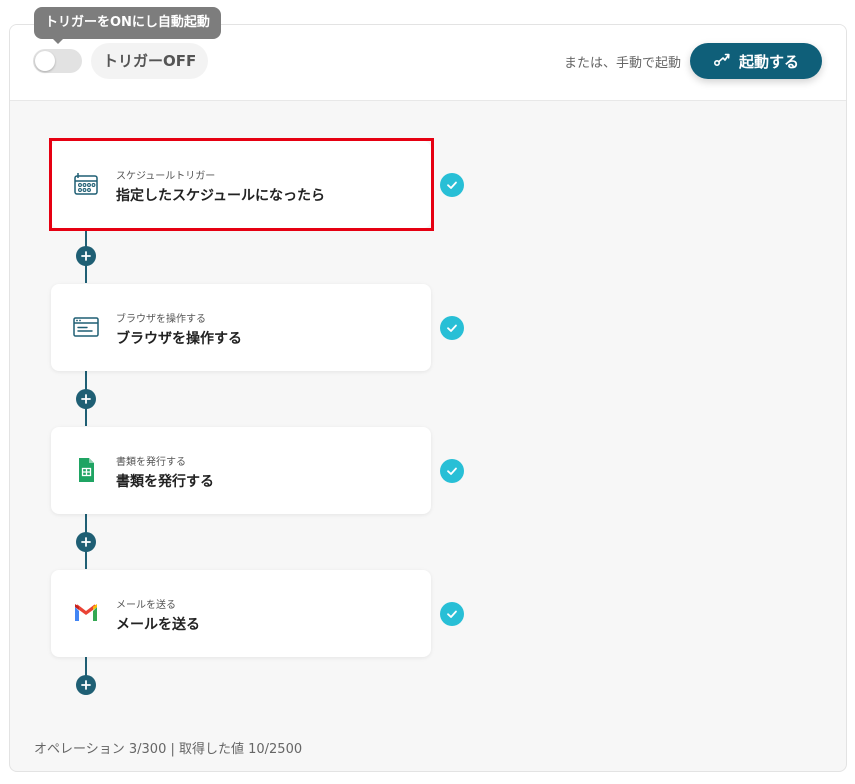  Describe the element at coordinates (151, 462) in the screenshot. I see `step-subtitle: 書類を発行する` at that location.